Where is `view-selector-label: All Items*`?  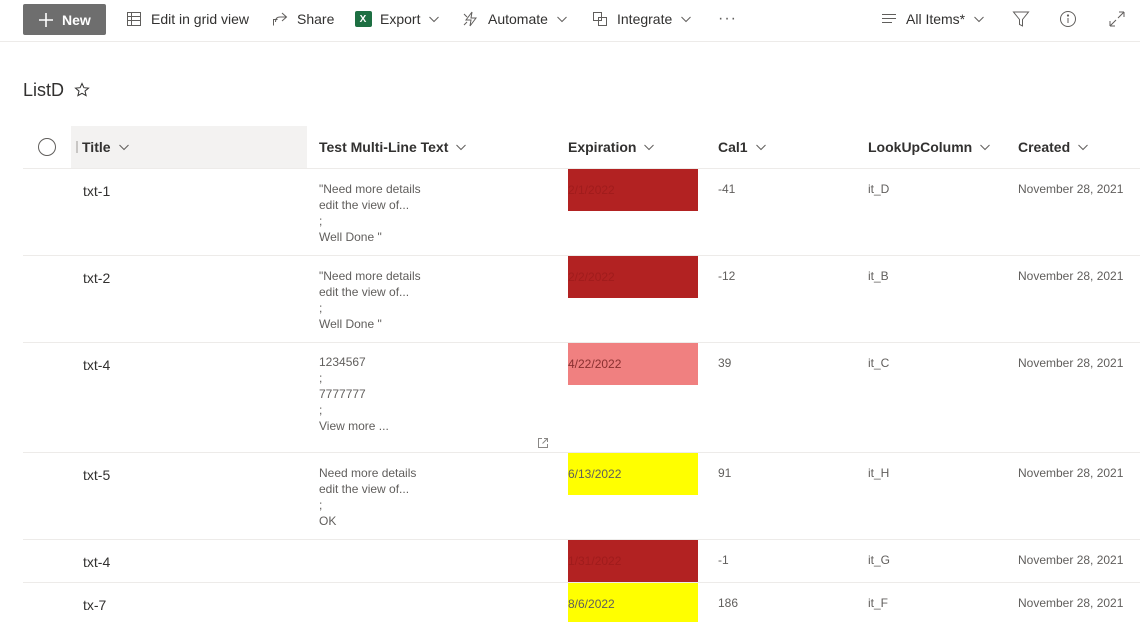
view-selector-label: All Items* is located at coordinates (936, 19).